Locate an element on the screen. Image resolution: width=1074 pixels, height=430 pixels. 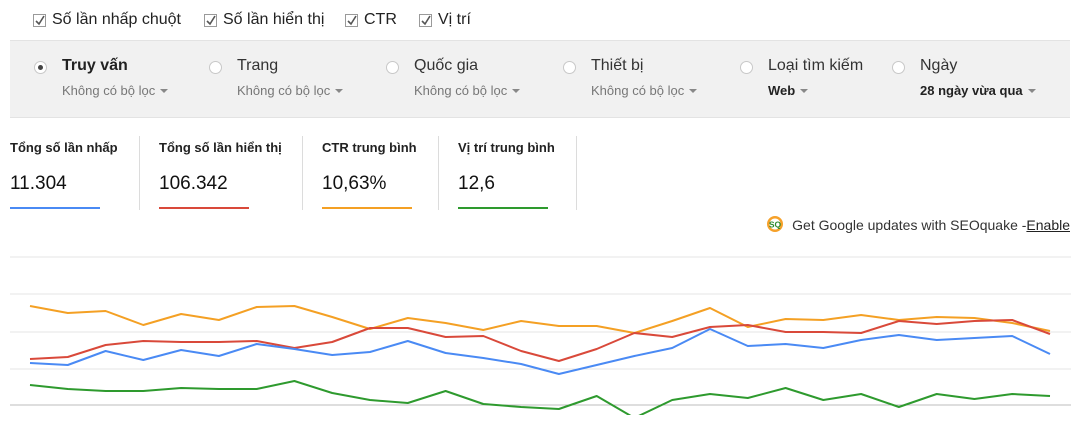
metric-average-position: Vị trí trung bình 12,6 is located at coordinates (506, 170).